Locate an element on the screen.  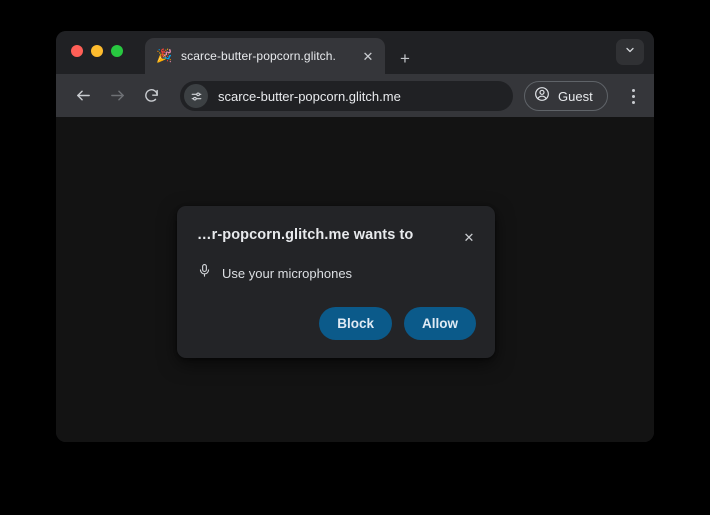
account-circle-icon is located at coordinates (542, 96).